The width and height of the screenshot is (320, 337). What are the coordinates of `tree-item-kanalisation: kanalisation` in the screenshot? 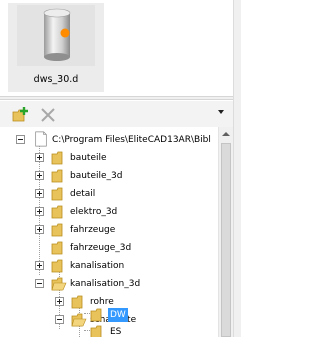 It's located at (109, 266).